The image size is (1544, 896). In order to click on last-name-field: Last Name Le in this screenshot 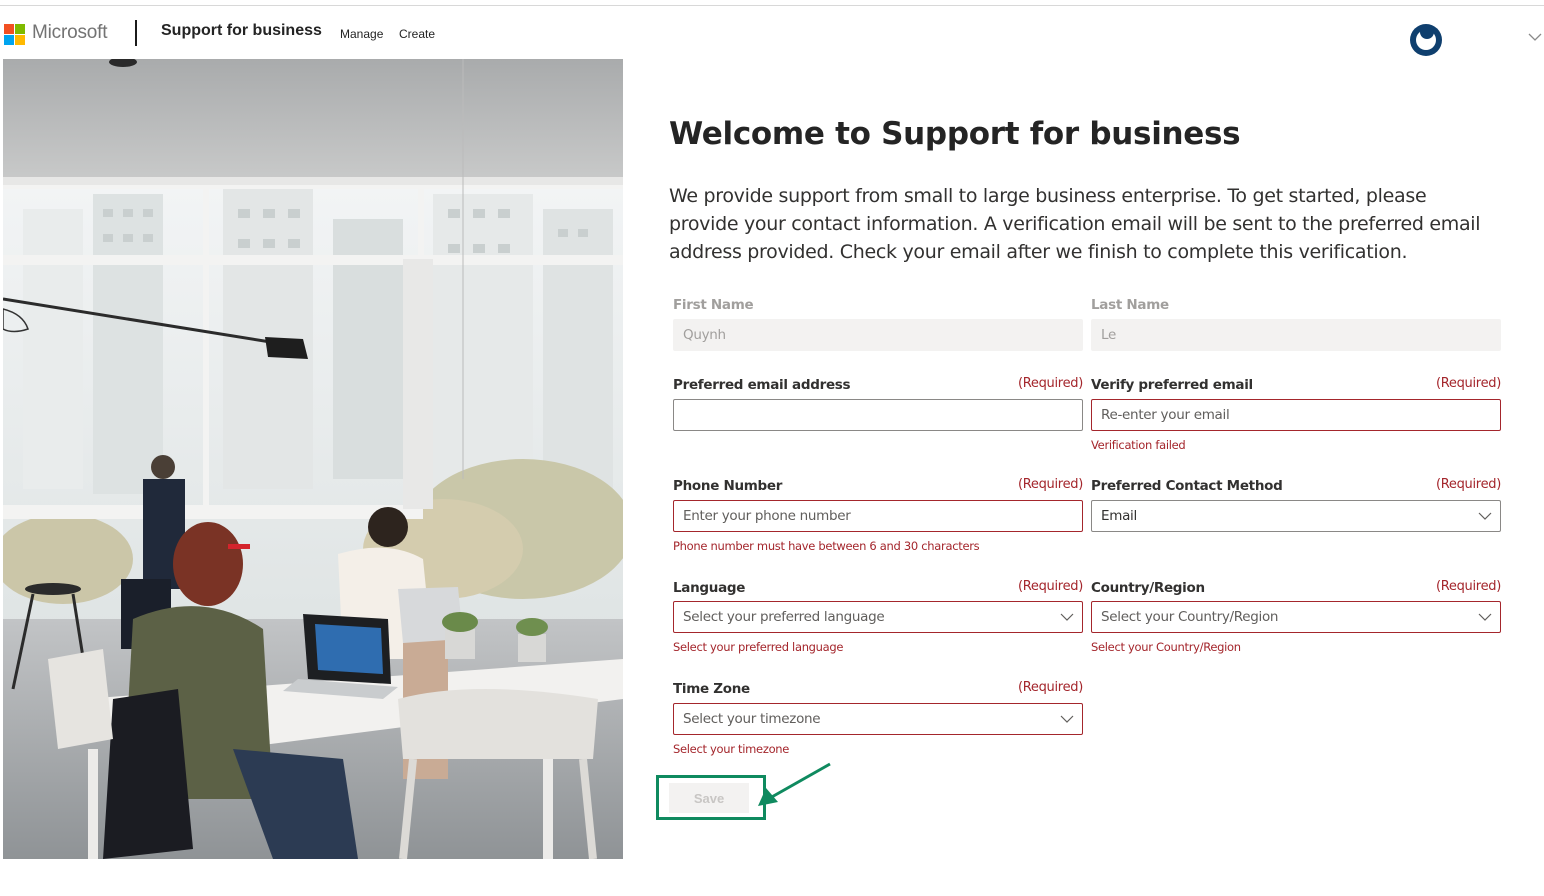, I will do `click(1296, 323)`.